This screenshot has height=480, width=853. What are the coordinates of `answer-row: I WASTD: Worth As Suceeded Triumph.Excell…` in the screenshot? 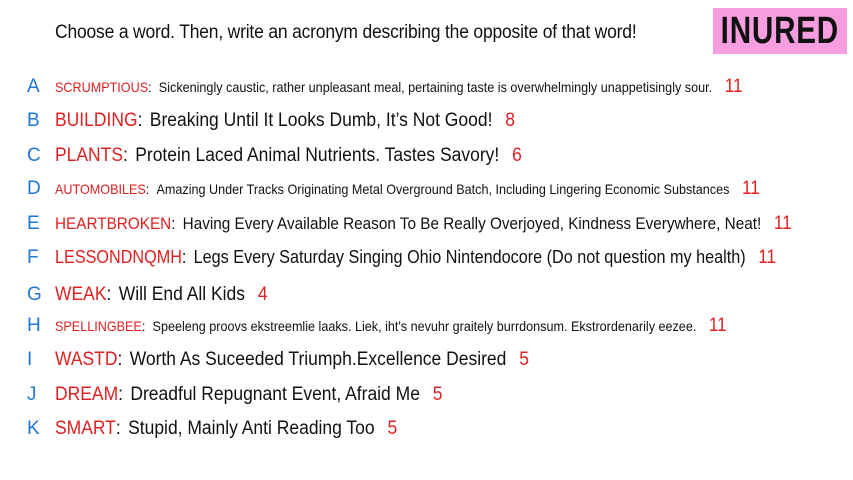 It's located at (426, 360).